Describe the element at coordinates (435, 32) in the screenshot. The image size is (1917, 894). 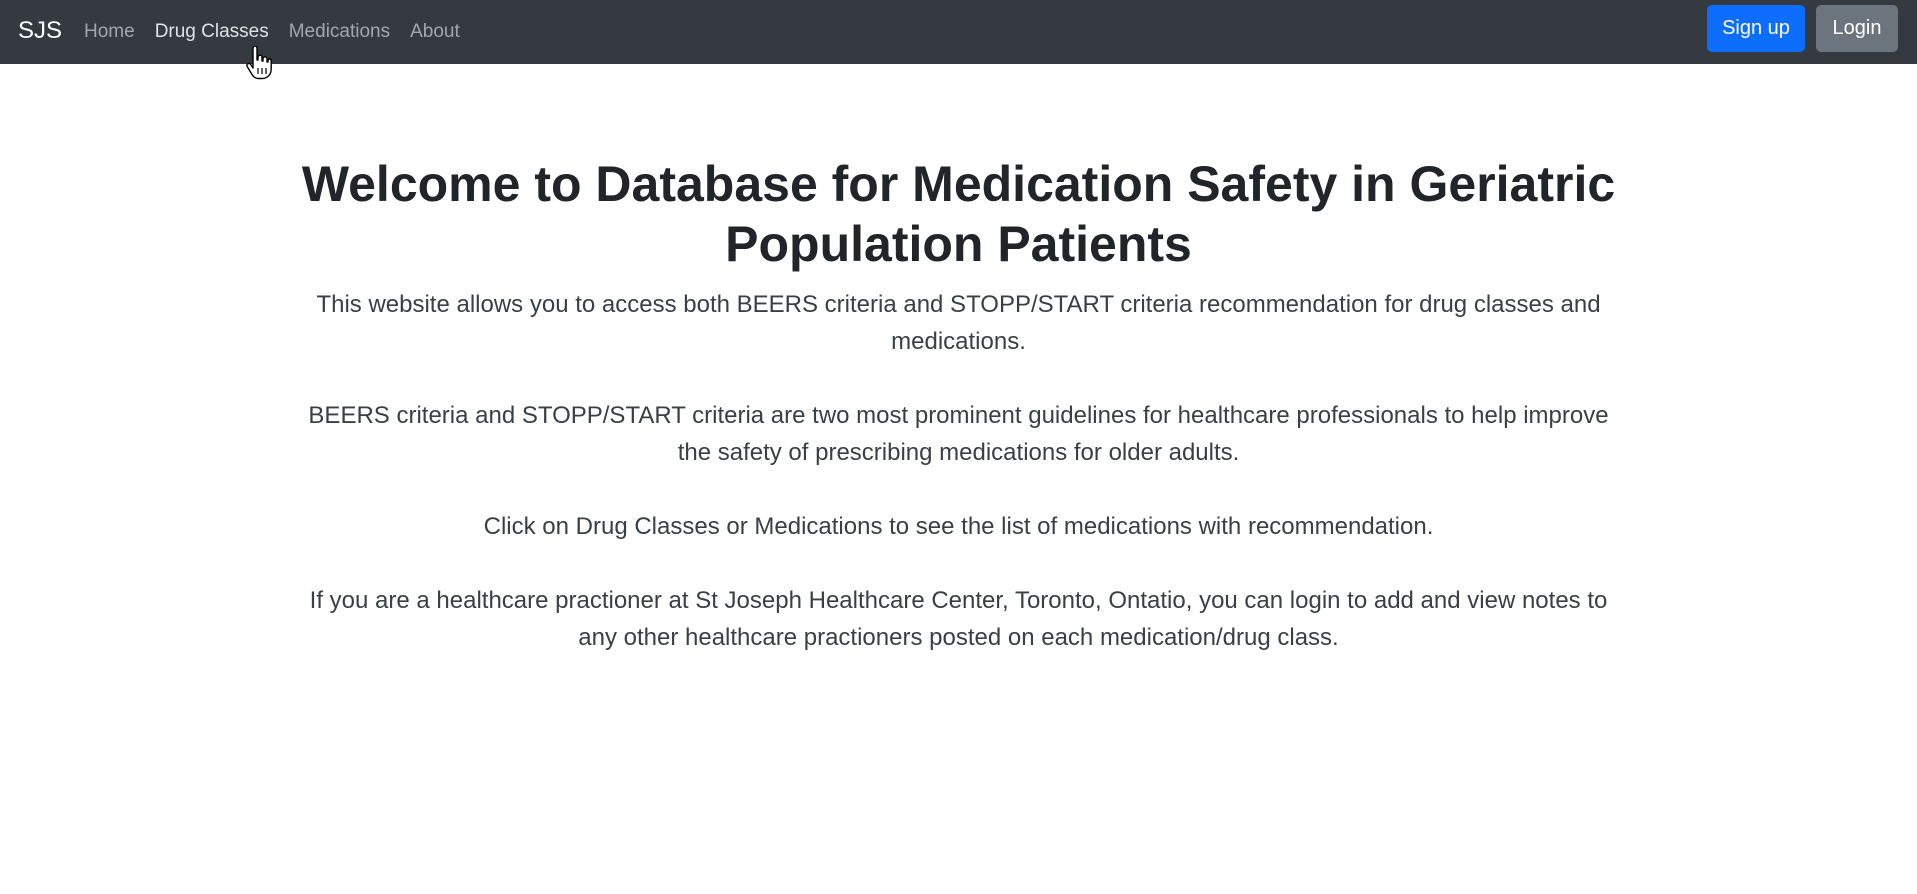
I see `nav-link-about: About` at that location.